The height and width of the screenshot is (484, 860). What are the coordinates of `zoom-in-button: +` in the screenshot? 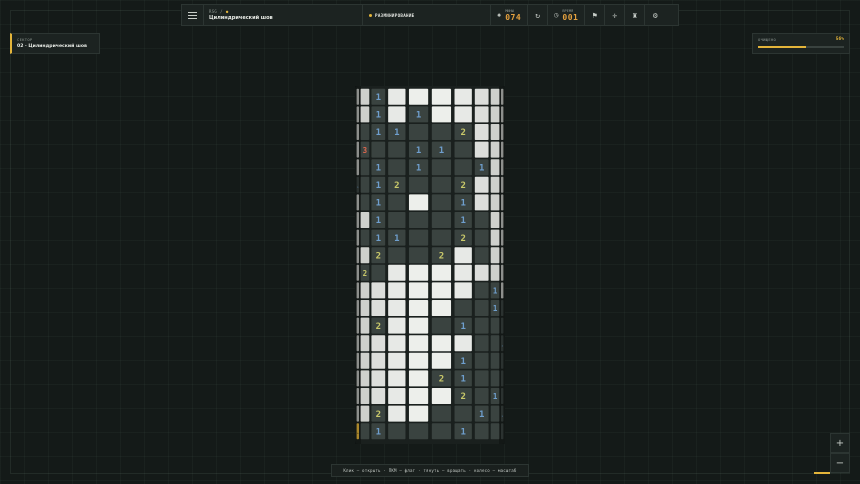 It's located at (840, 443).